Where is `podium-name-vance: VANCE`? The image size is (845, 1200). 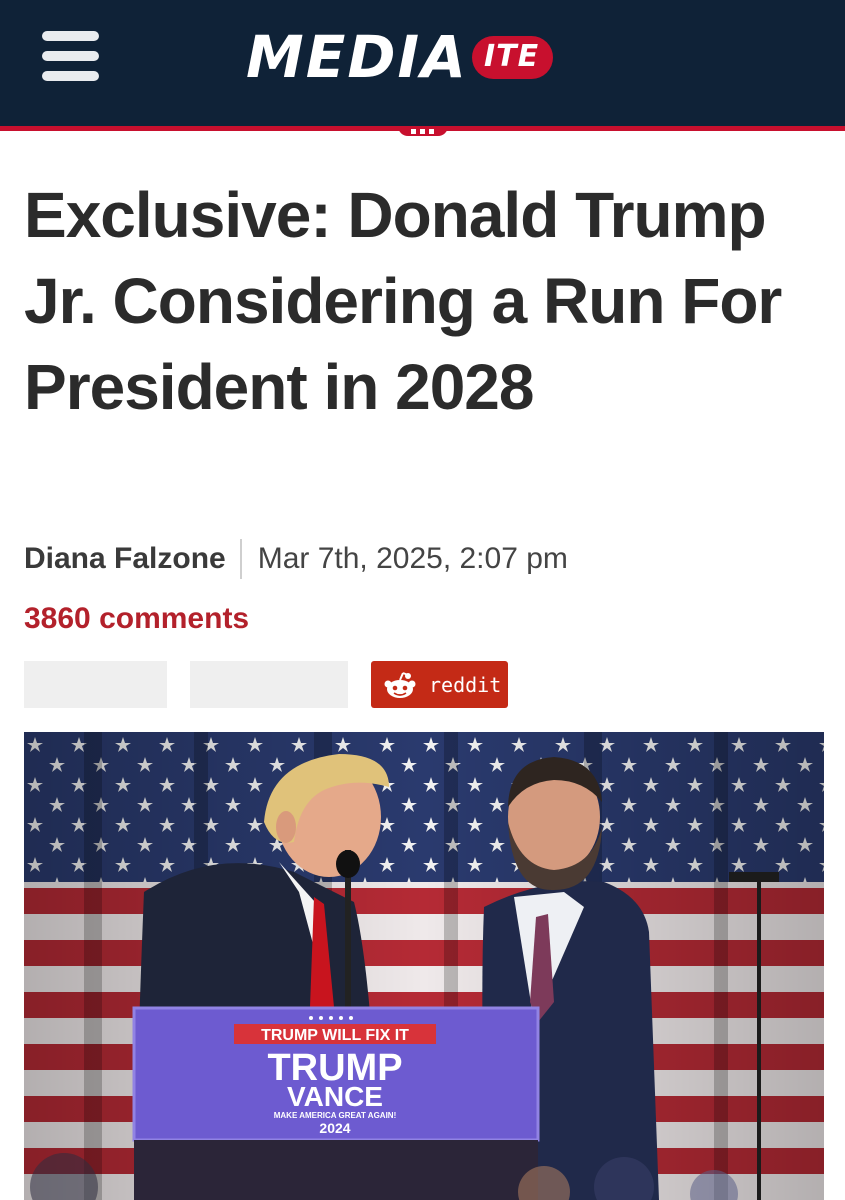 podium-name-vance: VANCE is located at coordinates (335, 1096).